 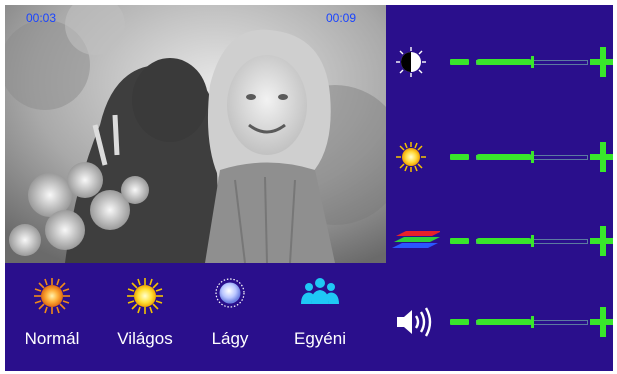 What do you see at coordinates (320, 338) in the screenshot?
I see `mode-custom-label: Egyéni` at bounding box center [320, 338].